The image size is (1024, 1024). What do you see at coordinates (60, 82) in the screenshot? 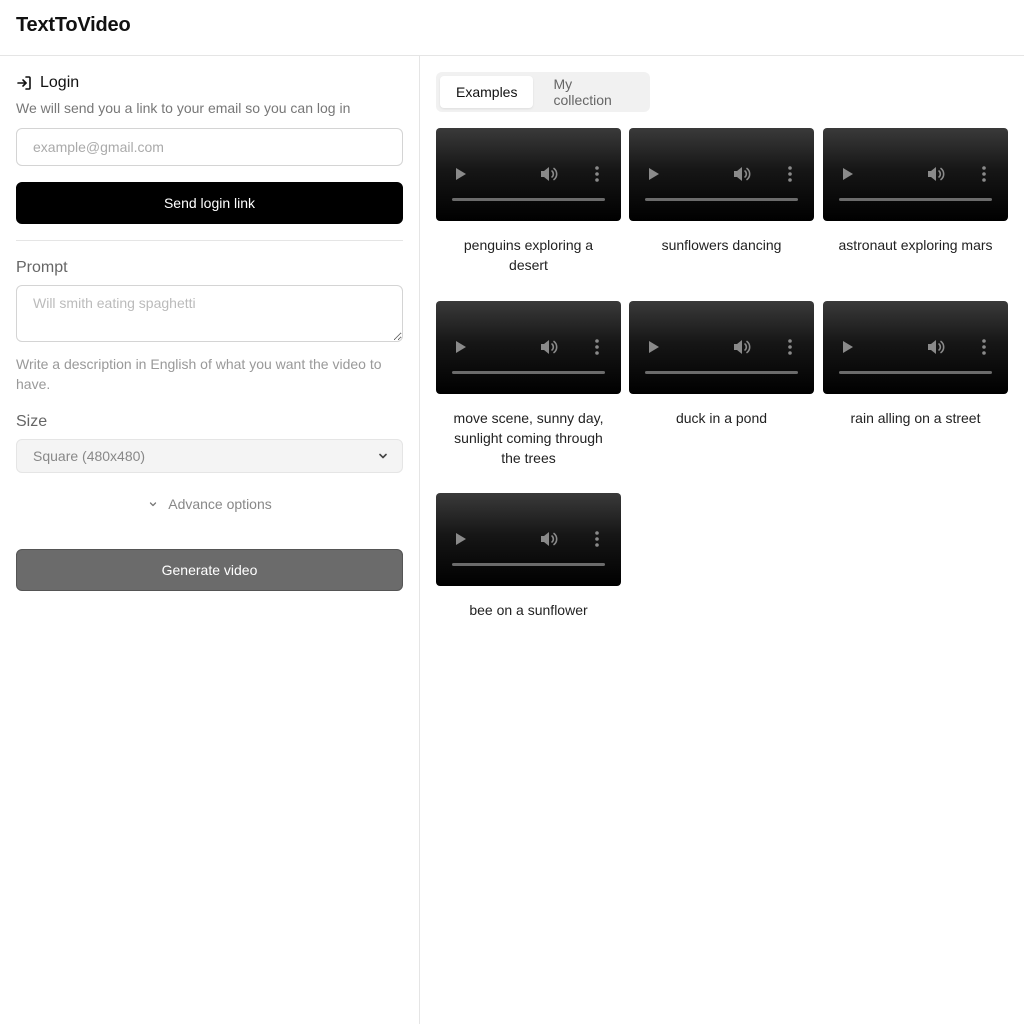
I see `login-title: Login` at bounding box center [60, 82].